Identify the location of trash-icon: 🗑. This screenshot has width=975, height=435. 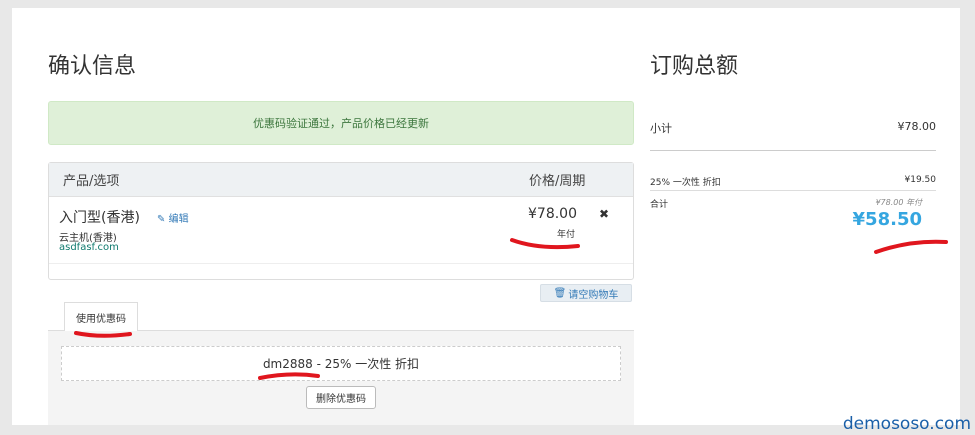
(560, 293).